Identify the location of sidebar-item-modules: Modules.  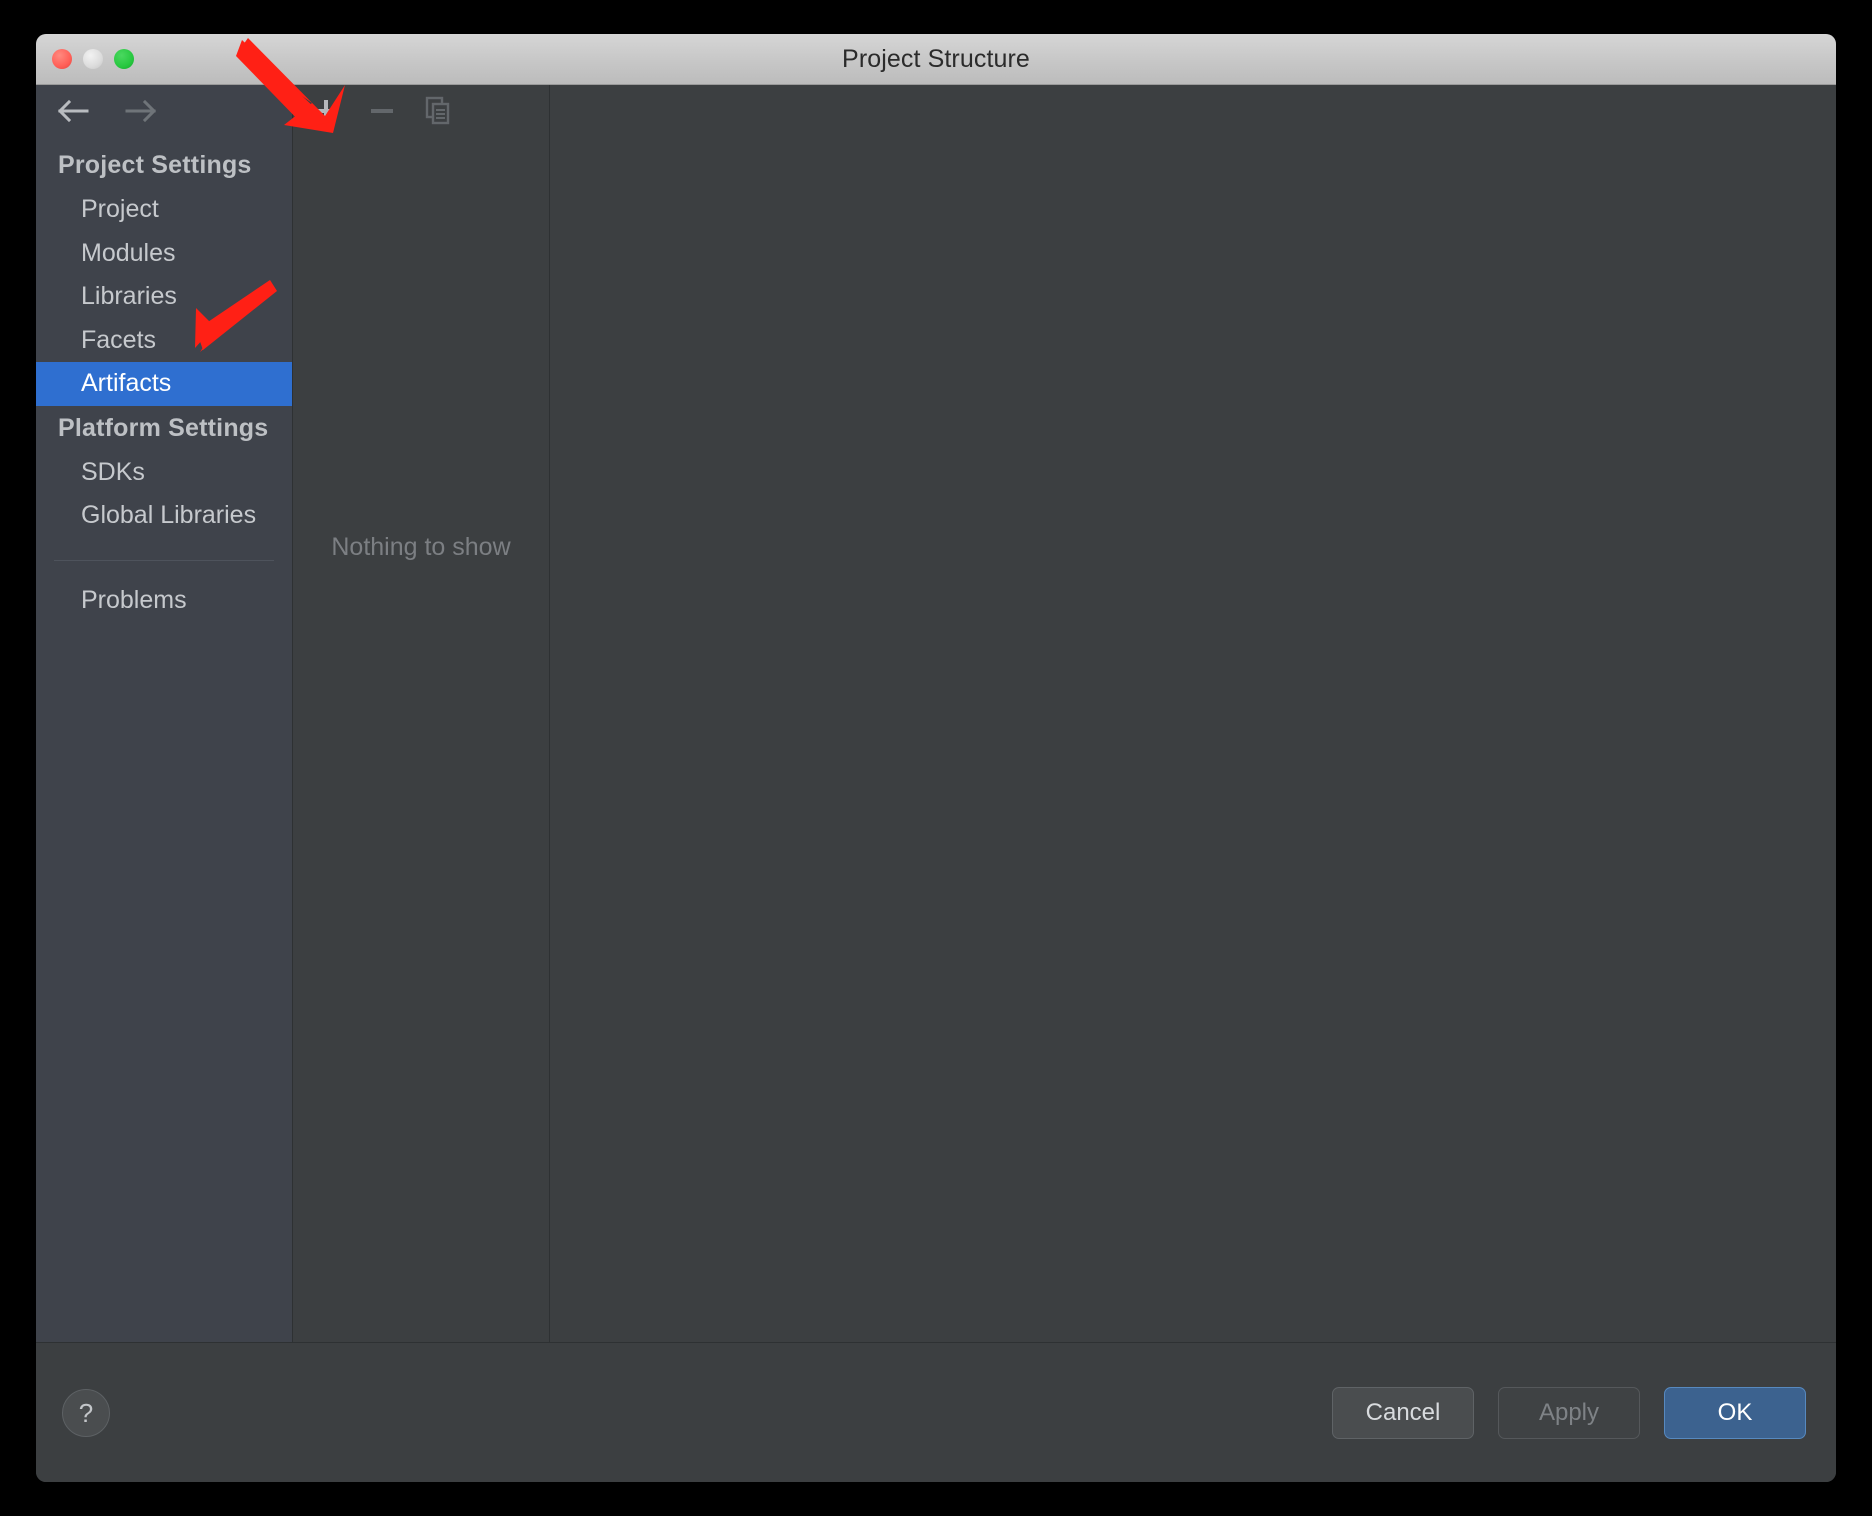
(164, 254).